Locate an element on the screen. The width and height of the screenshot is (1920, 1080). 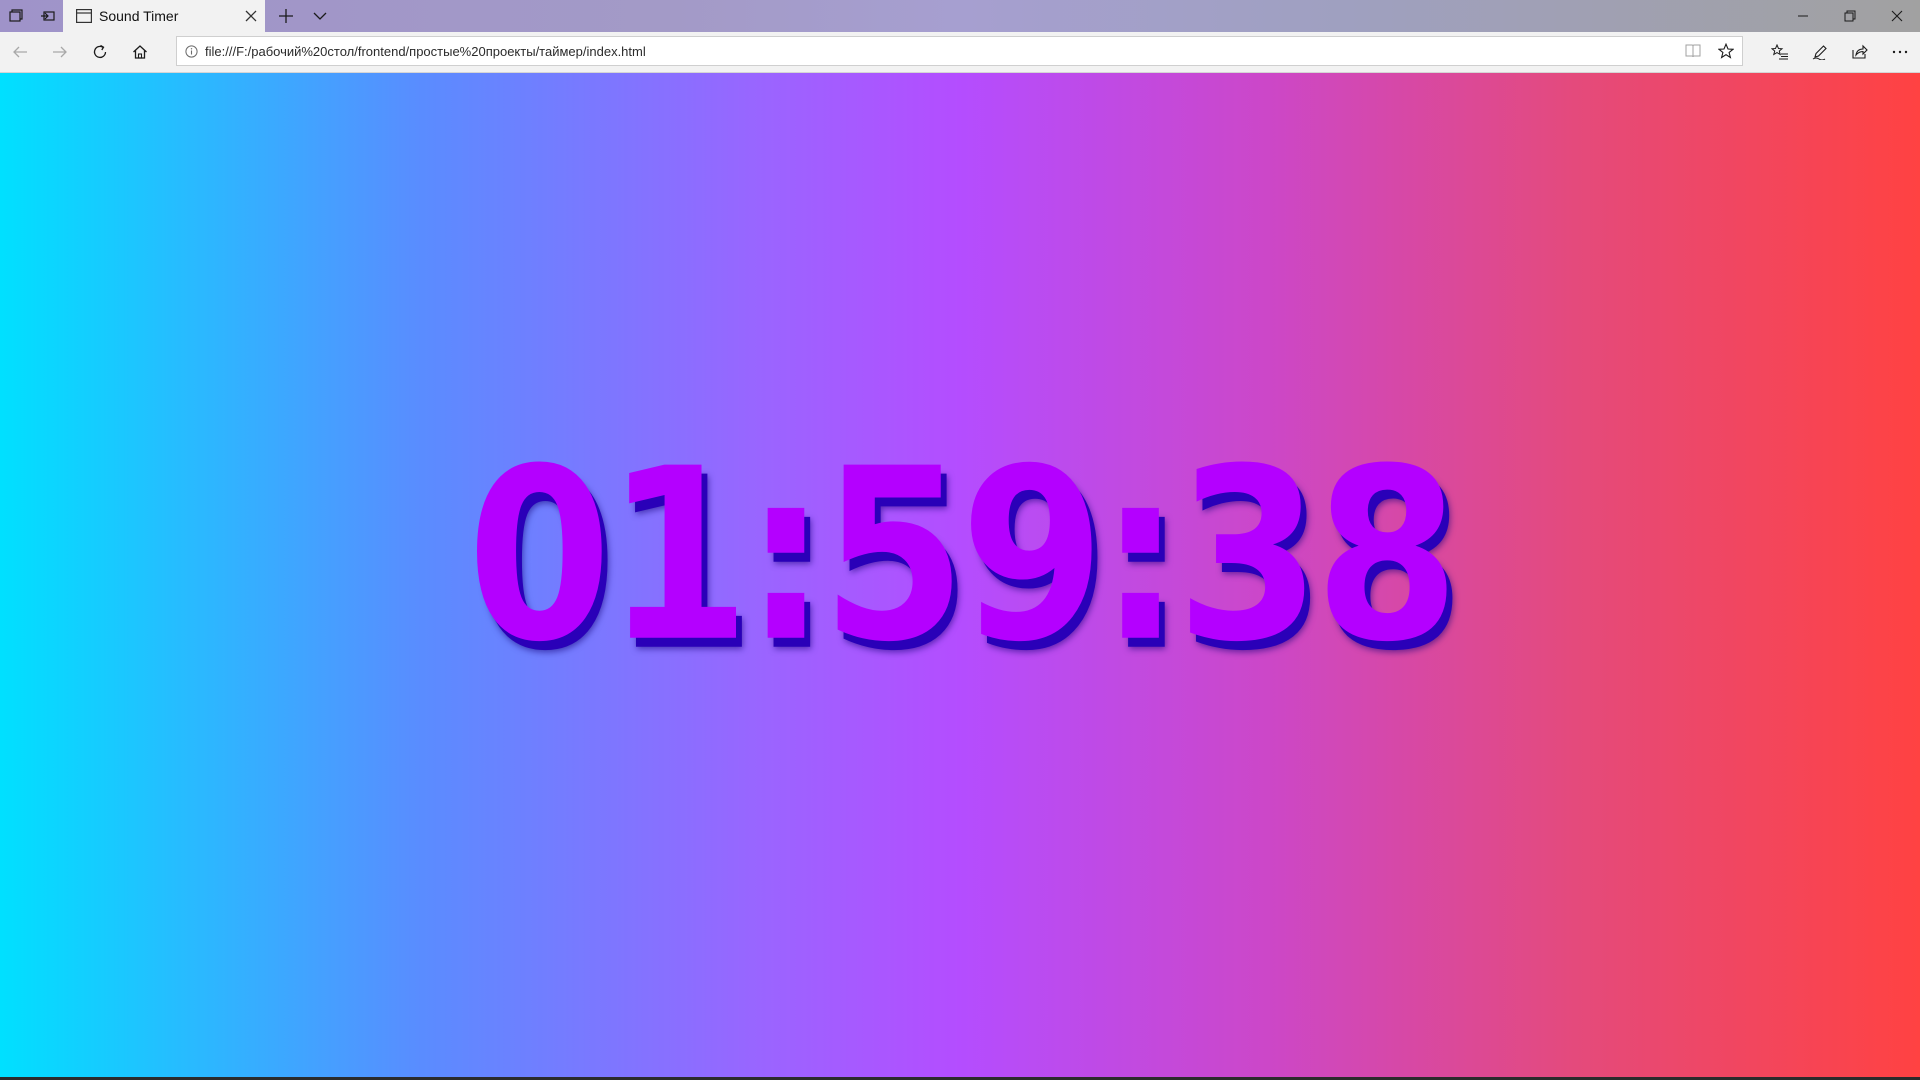
page-icon is located at coordinates (84, 16).